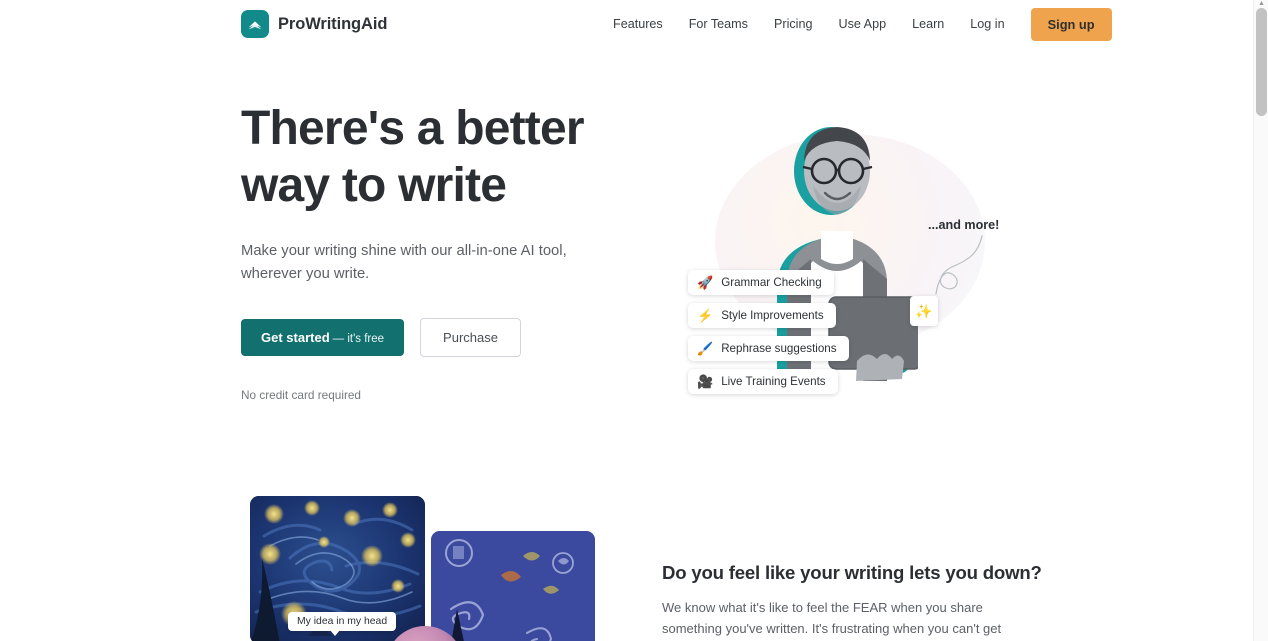 This screenshot has width=1268, height=641. I want to click on chip-live-training-events: 🎥 Live Training Events, so click(763, 381).